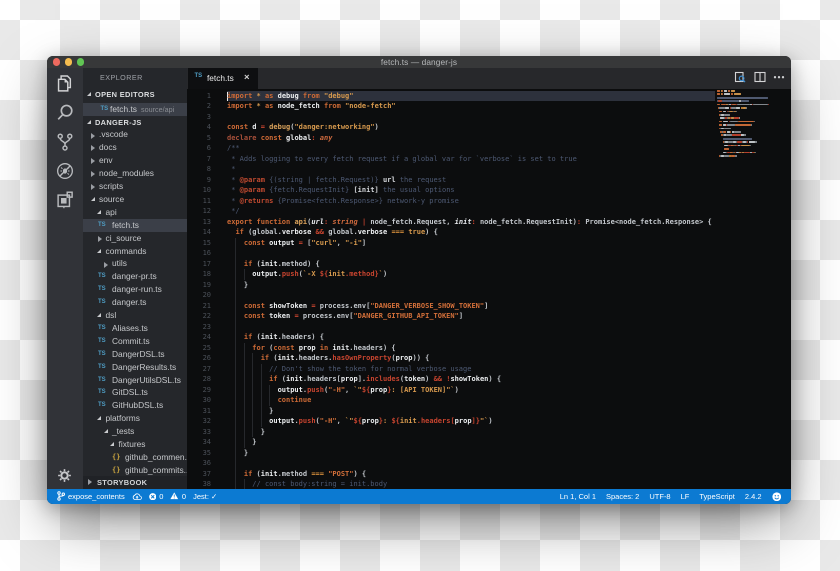 The width and height of the screenshot is (840, 571). I want to click on tree-item-label: api, so click(111, 211).